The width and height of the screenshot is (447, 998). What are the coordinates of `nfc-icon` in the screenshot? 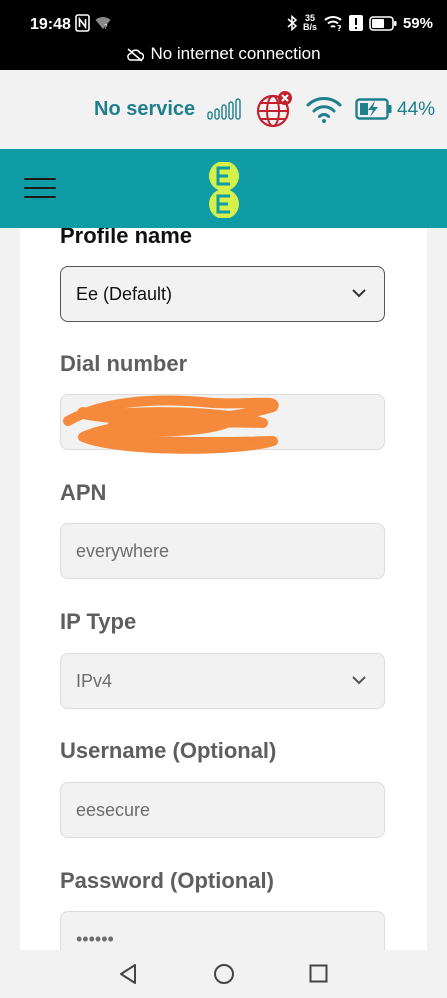 It's located at (82, 23).